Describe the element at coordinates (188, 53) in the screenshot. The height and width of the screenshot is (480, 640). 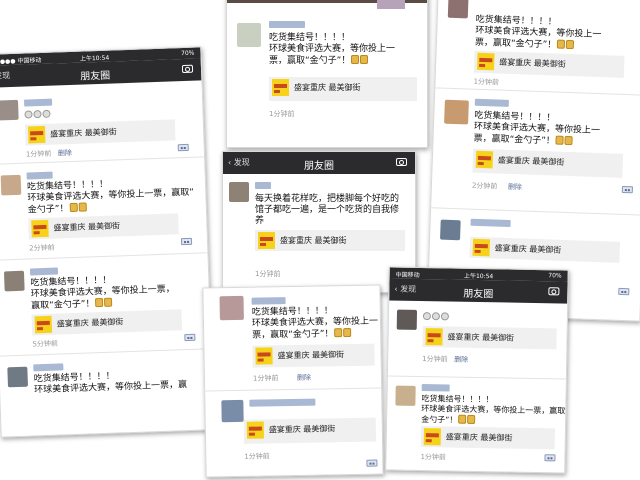
I see `battery-level: 70%` at that location.